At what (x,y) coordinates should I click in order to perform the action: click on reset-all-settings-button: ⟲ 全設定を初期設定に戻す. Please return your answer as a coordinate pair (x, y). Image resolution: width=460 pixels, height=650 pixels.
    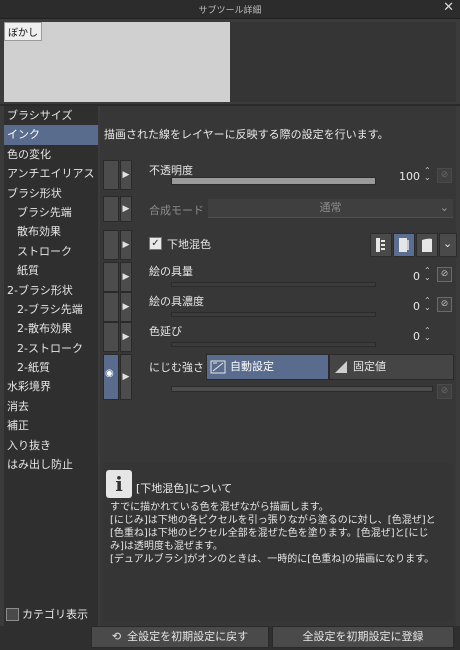
    Looking at the image, I should click on (180, 637).